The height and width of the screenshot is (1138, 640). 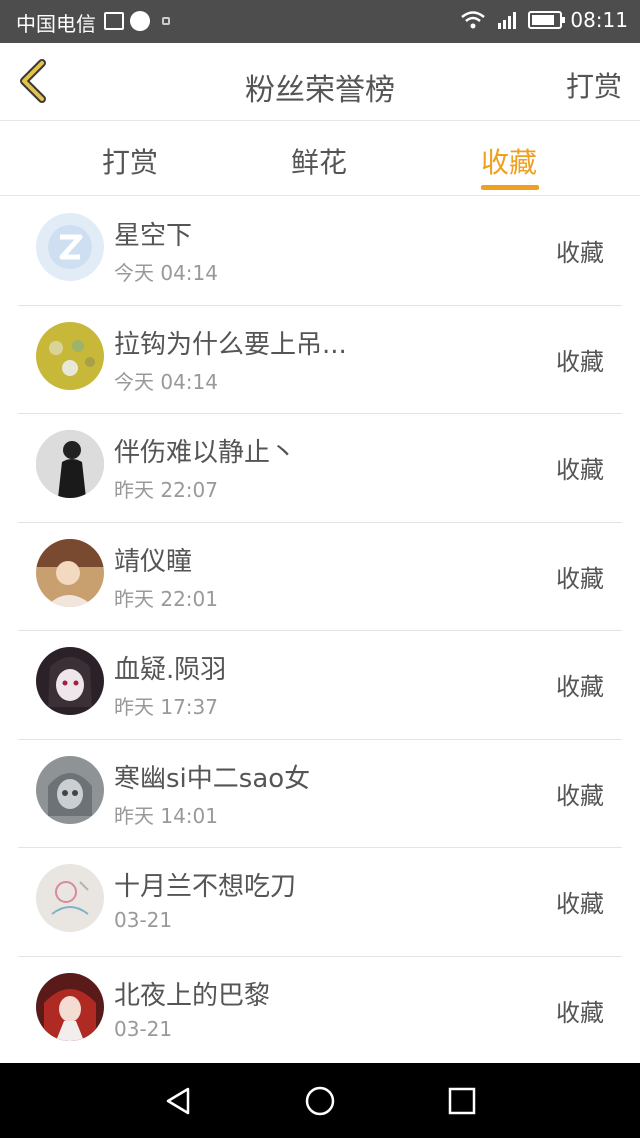 What do you see at coordinates (319, 161) in the screenshot?
I see `tab-flowers: 鲜花` at bounding box center [319, 161].